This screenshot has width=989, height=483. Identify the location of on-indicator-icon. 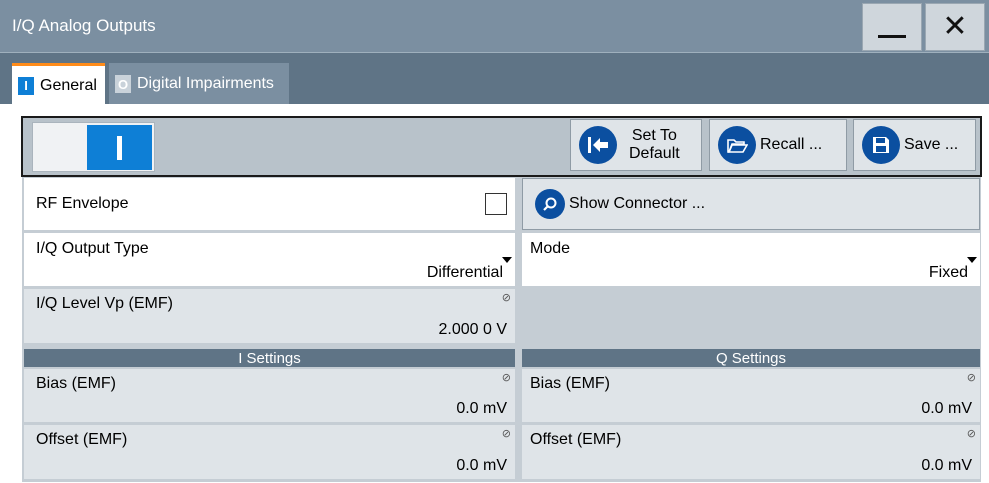
(119, 147).